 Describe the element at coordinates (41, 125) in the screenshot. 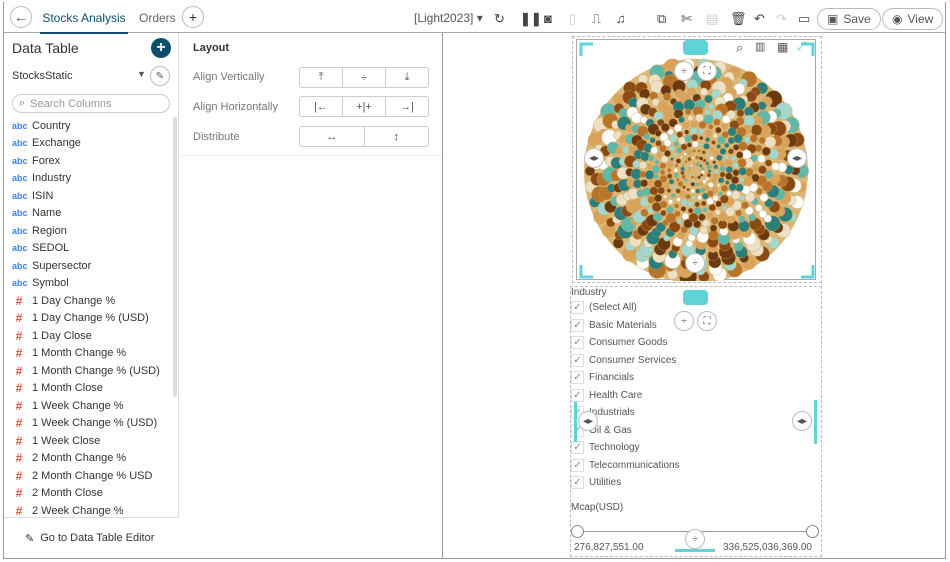

I see `column-item: abc Country` at that location.